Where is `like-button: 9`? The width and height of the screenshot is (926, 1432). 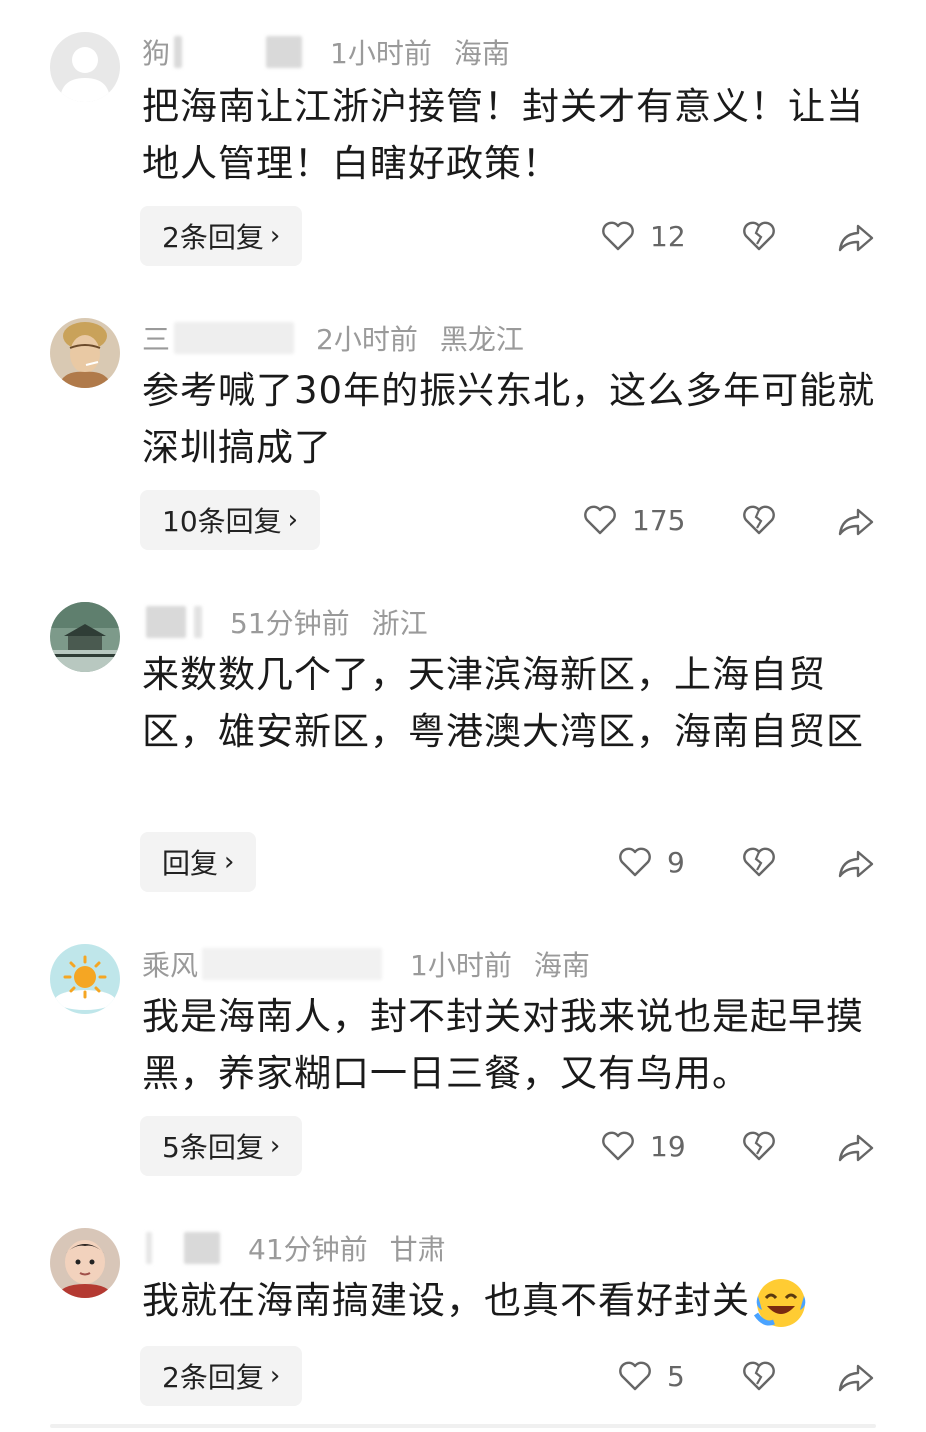
like-button: 9 is located at coordinates (651, 862).